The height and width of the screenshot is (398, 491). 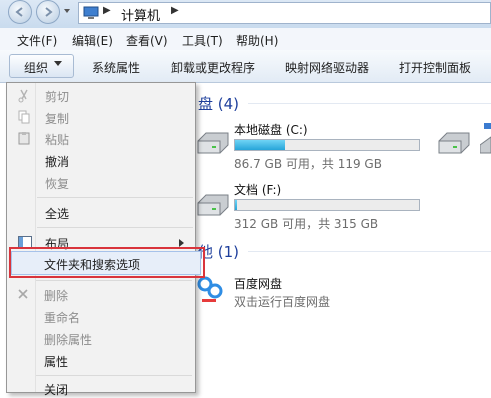 What do you see at coordinates (101, 338) in the screenshot?
I see `context-menu-lower: 删除 重命名 删除属性 属性 关闭` at bounding box center [101, 338].